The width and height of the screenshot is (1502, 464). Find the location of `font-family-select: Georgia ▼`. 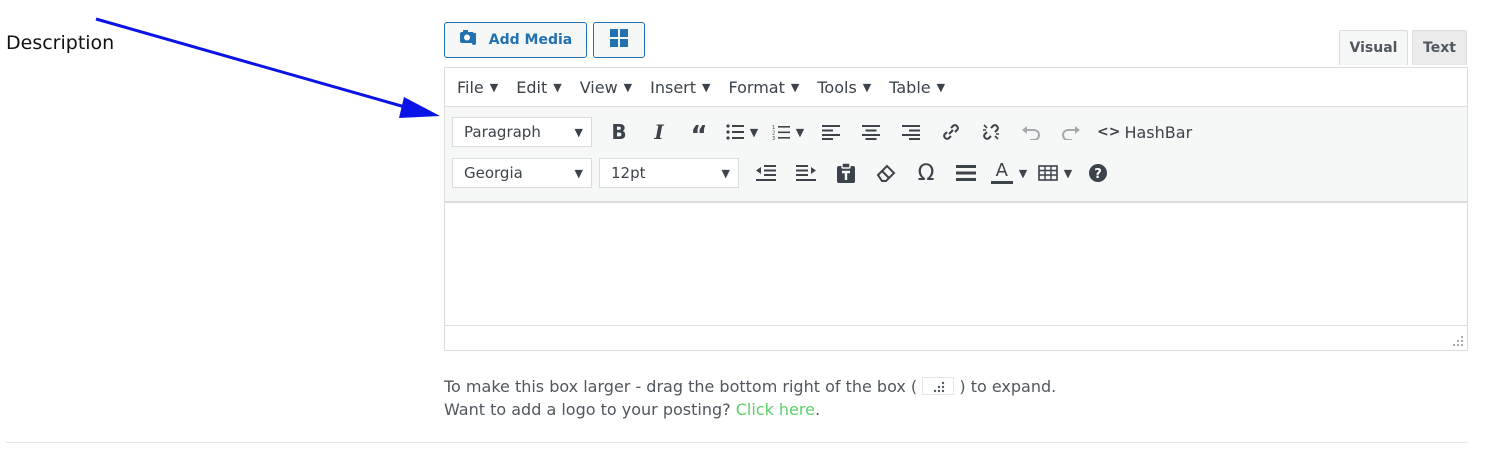

font-family-select: Georgia ▼ is located at coordinates (522, 173).